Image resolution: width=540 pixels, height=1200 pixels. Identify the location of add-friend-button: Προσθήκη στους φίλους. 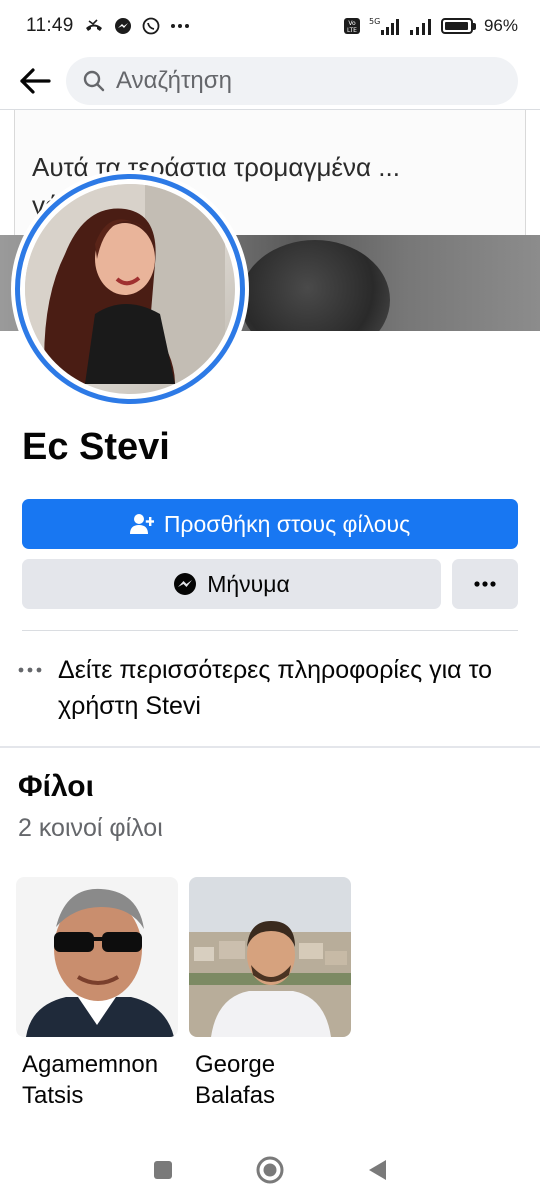
(270, 524).